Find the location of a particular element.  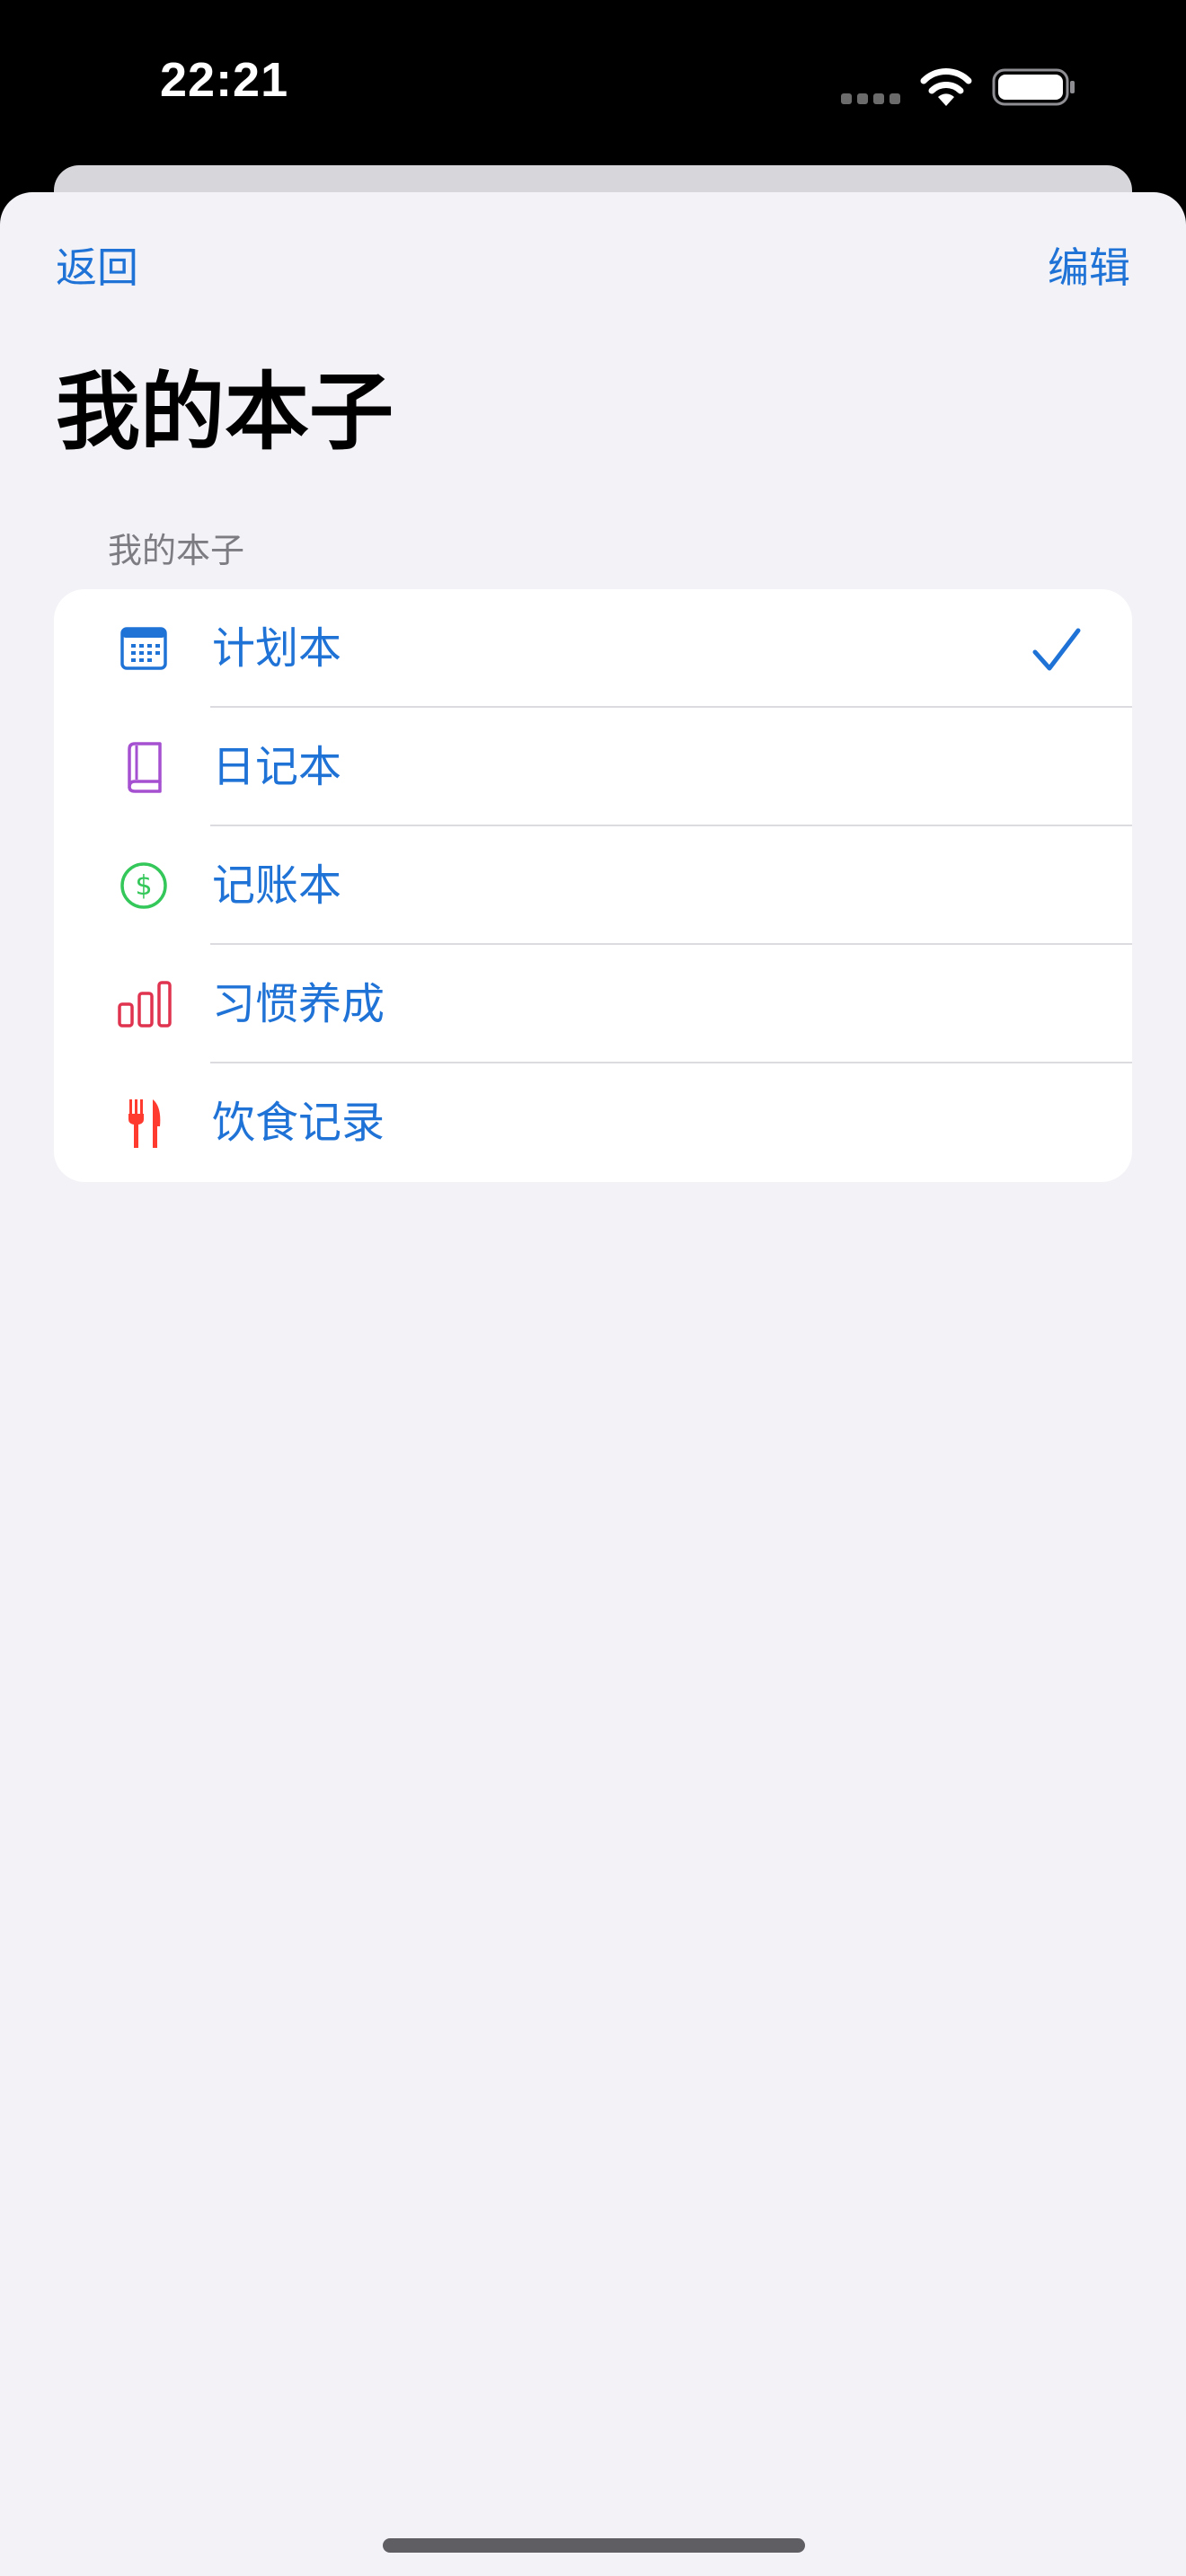

home-indicator is located at coordinates (594, 2545).